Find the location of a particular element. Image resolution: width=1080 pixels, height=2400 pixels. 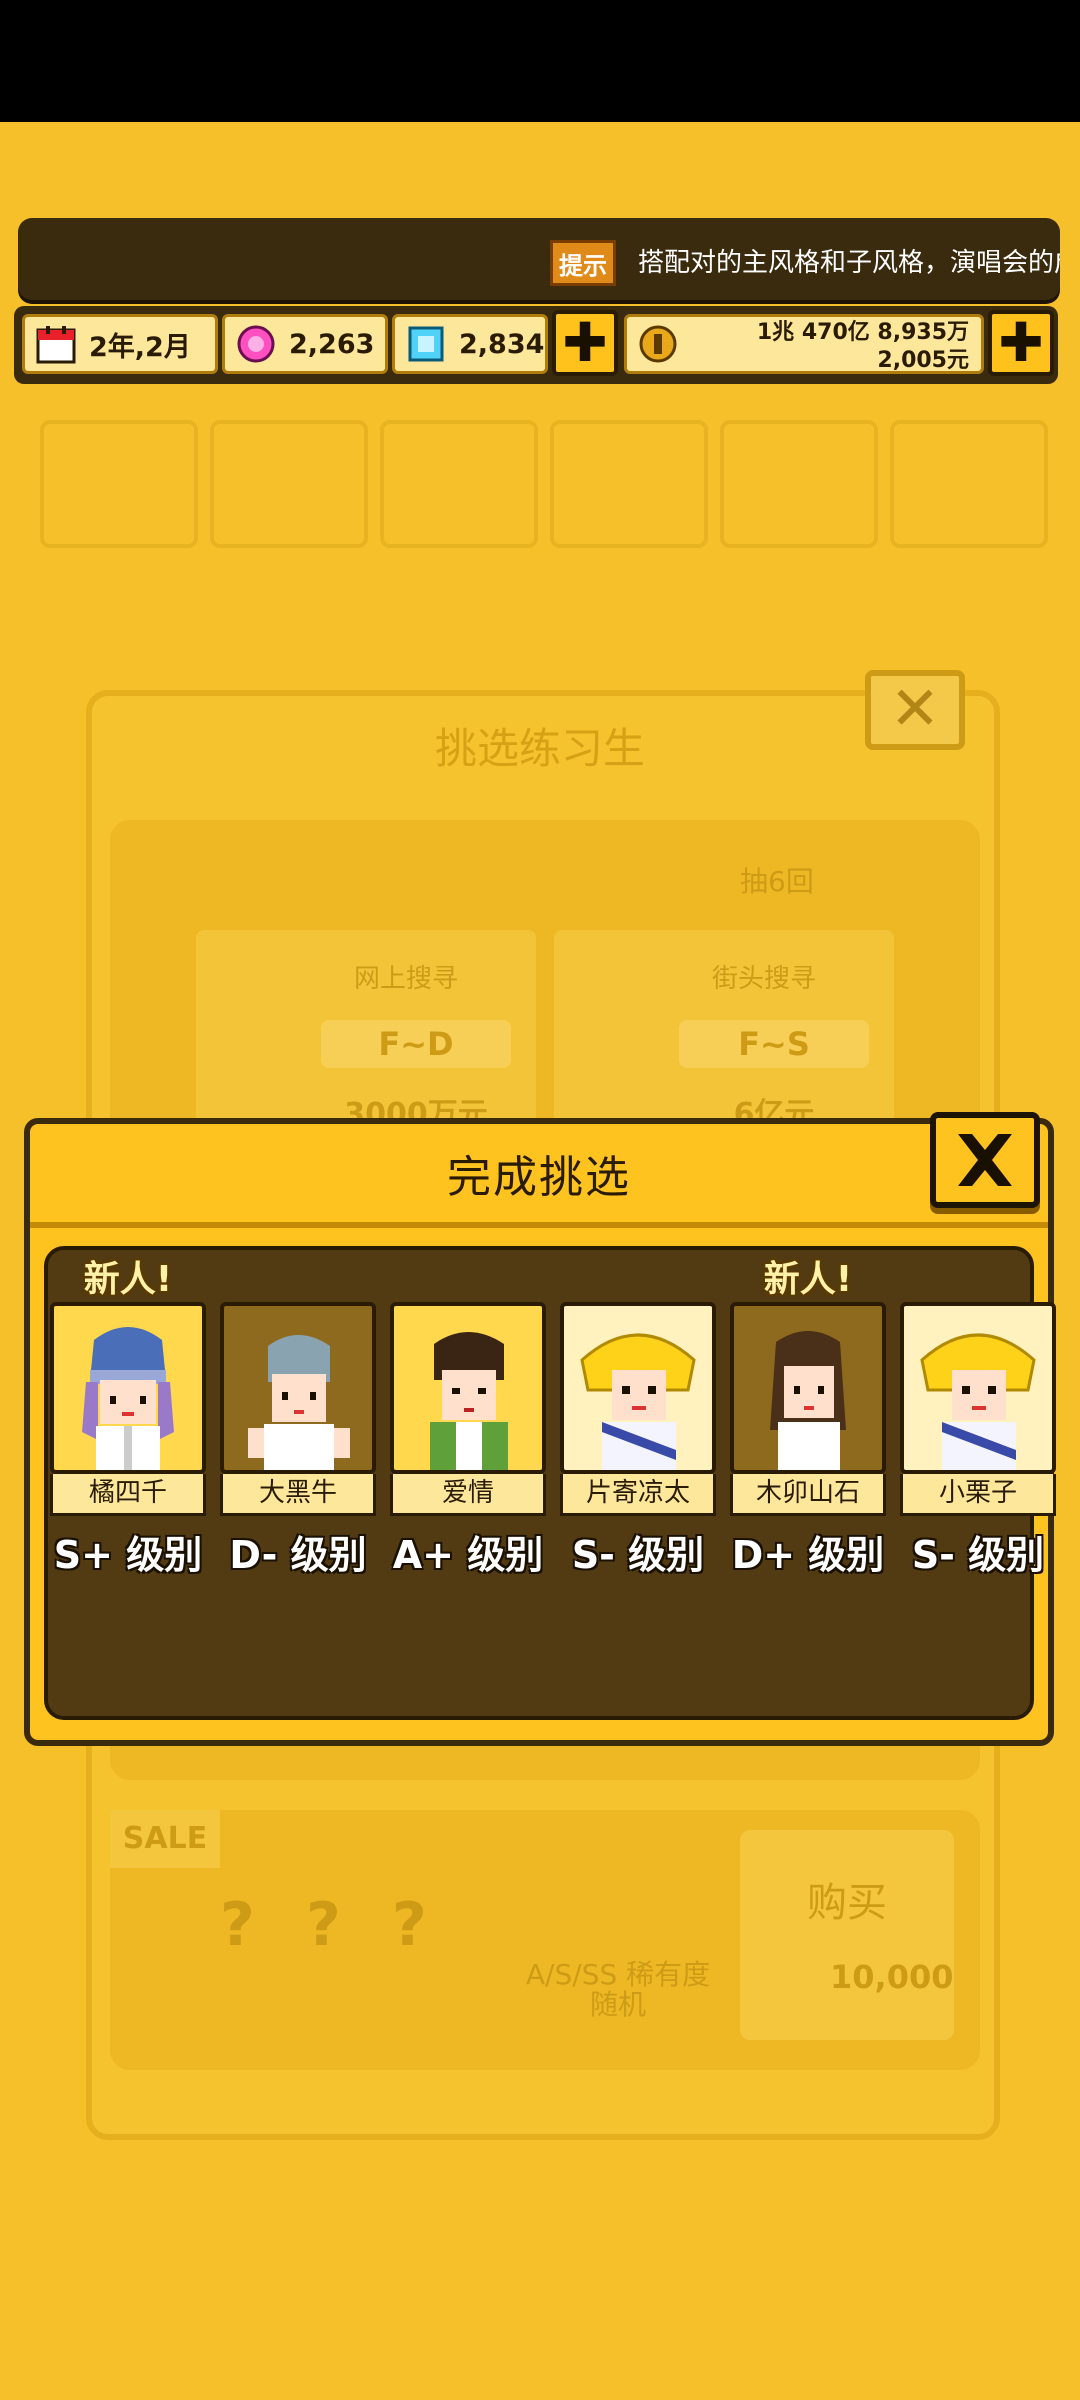

dialog-title: 完成挑选 is located at coordinates (539, 1176).